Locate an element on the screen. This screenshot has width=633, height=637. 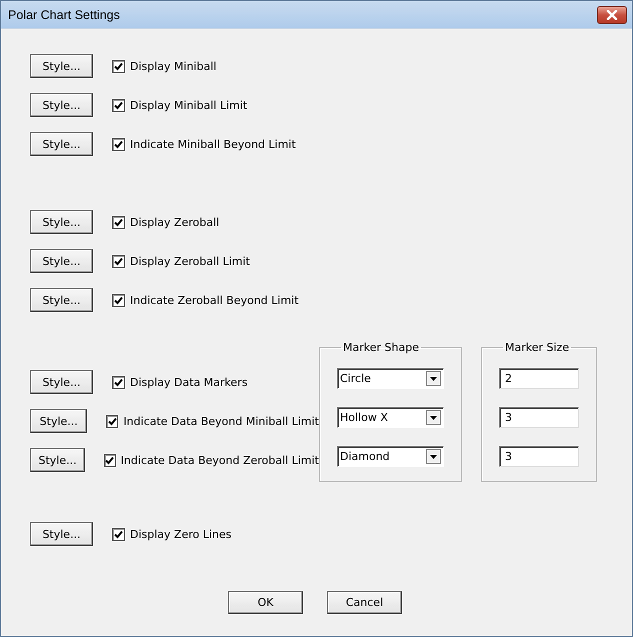
close-icon is located at coordinates (612, 15).